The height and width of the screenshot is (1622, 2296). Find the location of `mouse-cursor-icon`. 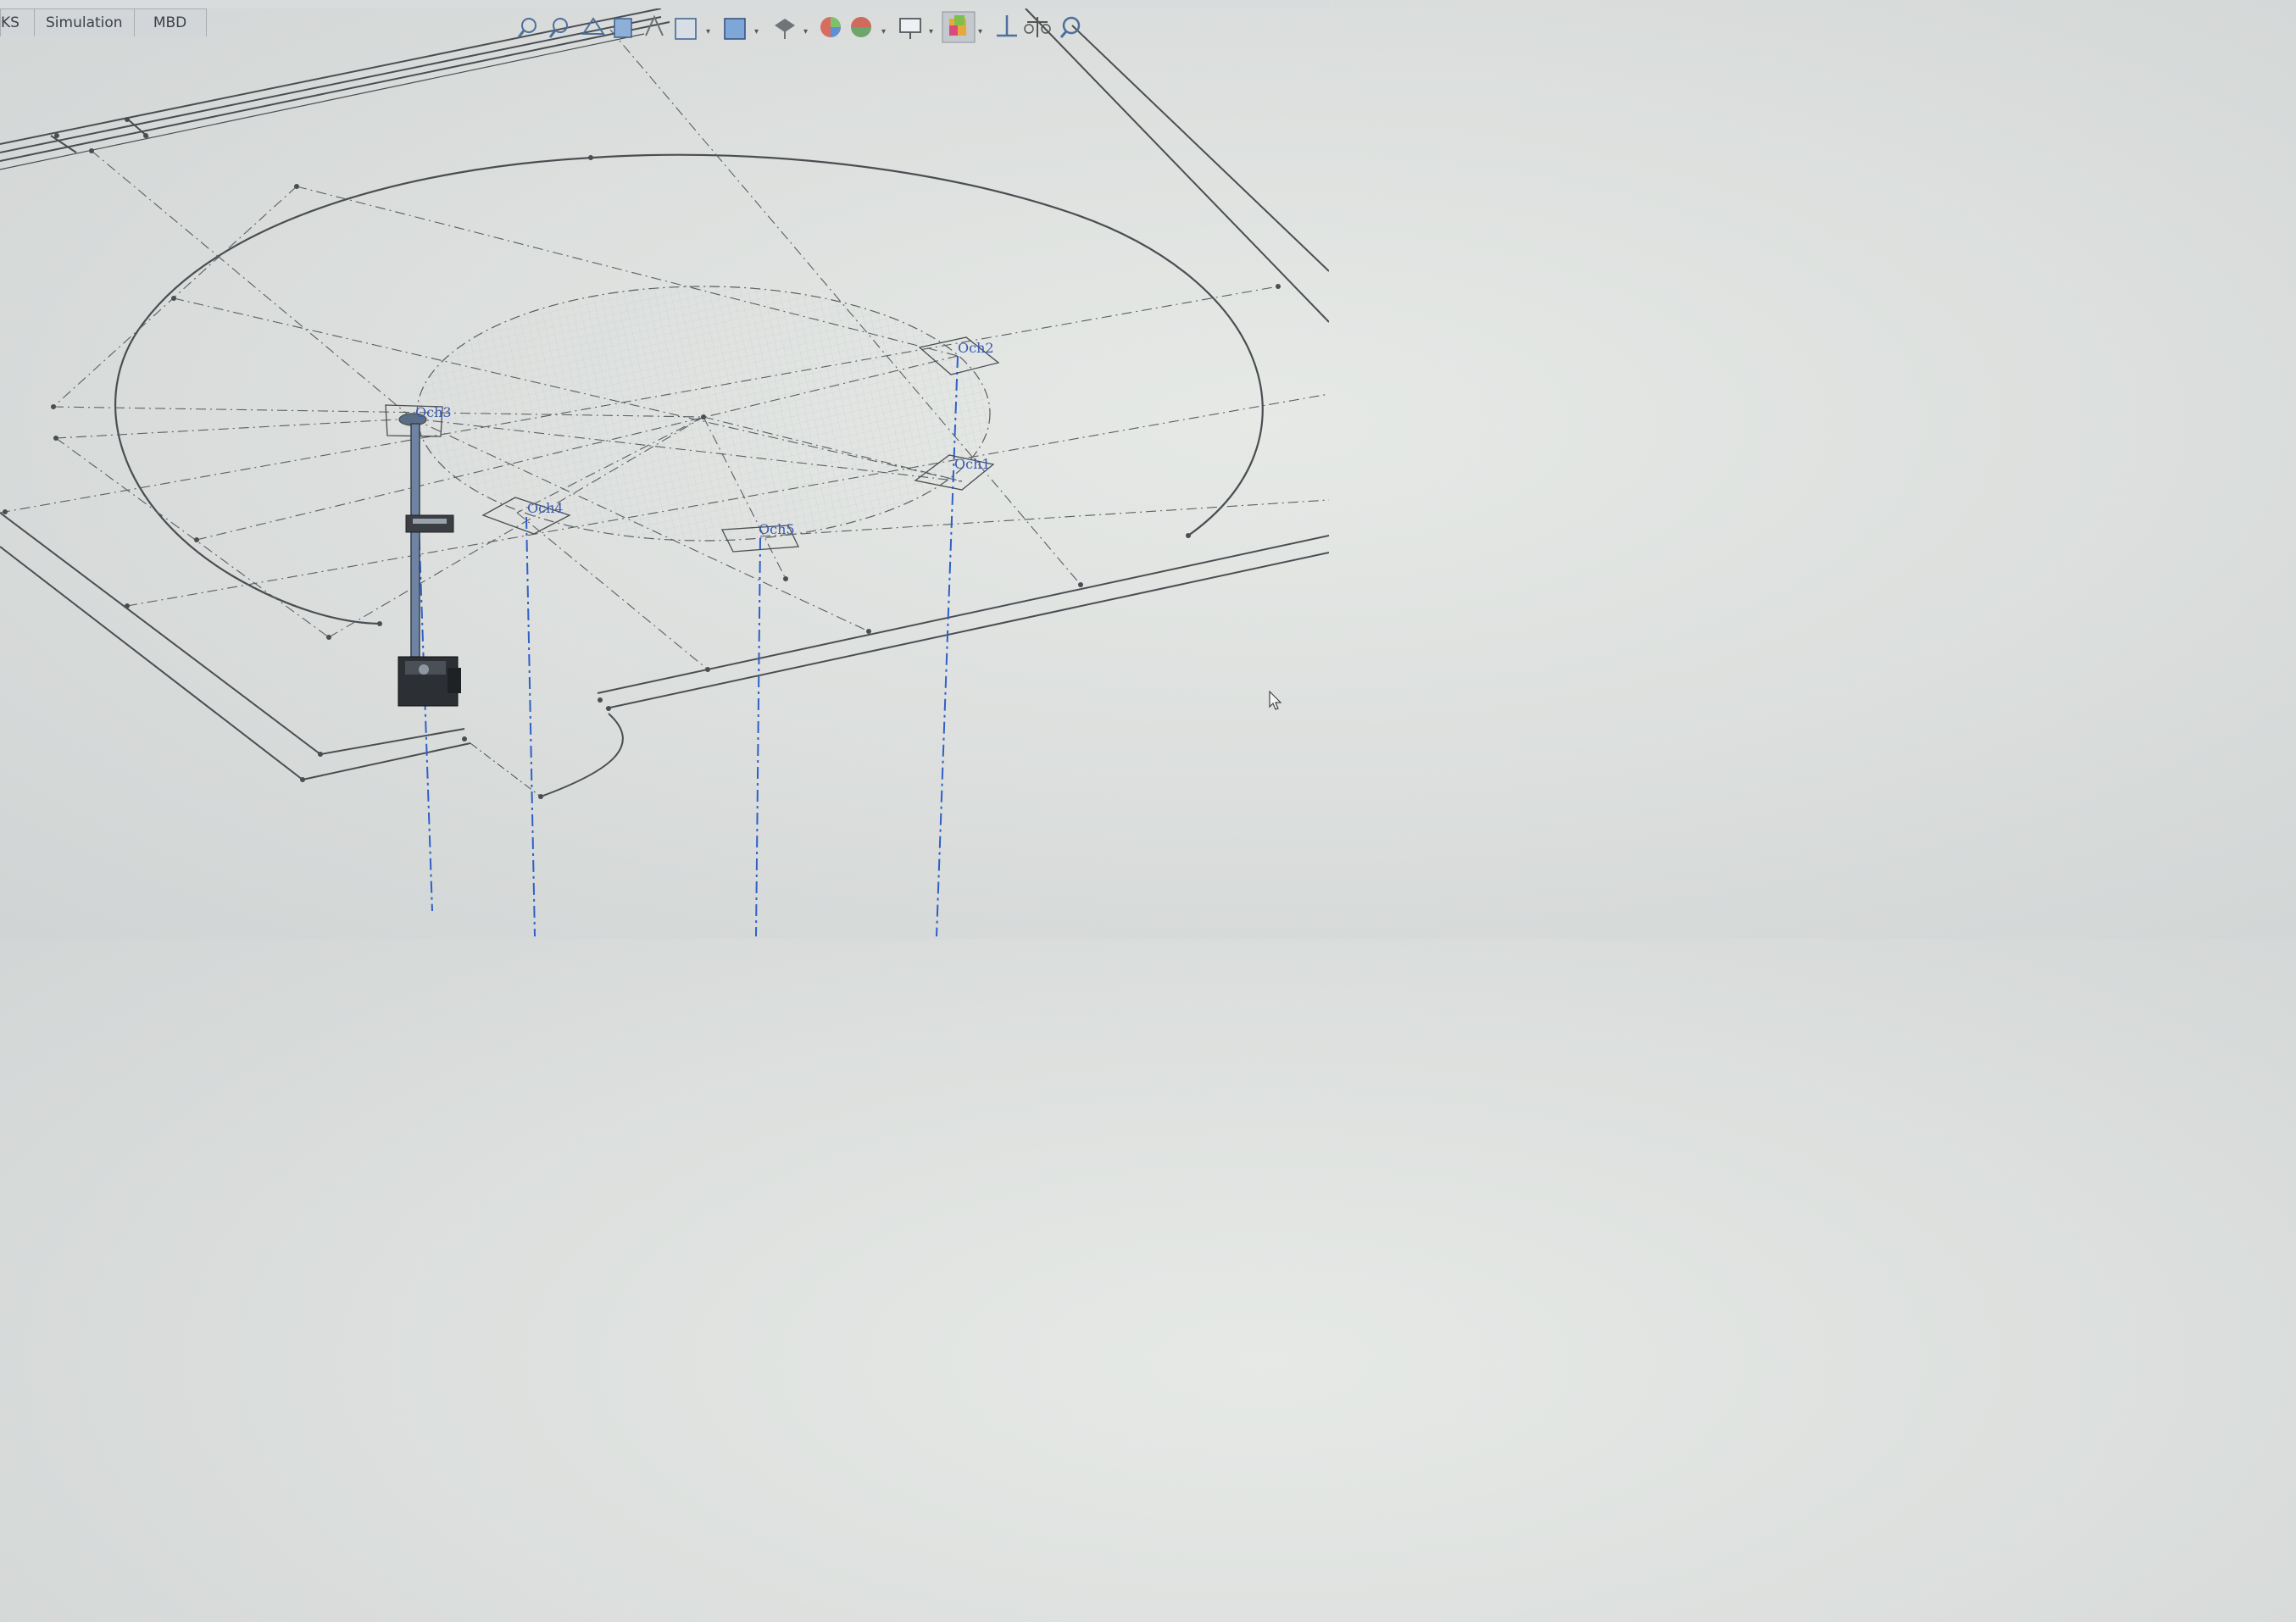

mouse-cursor-icon is located at coordinates (1276, 701).